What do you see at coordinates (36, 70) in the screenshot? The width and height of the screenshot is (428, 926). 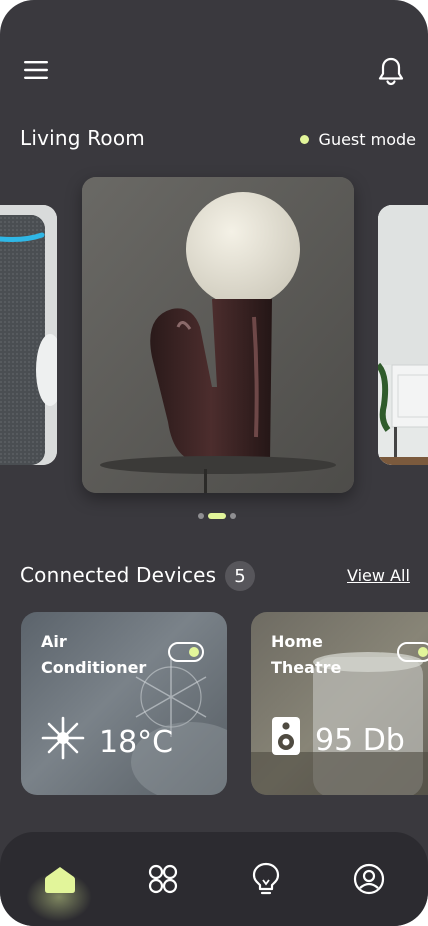 I see `hamburger-menu-icon` at bounding box center [36, 70].